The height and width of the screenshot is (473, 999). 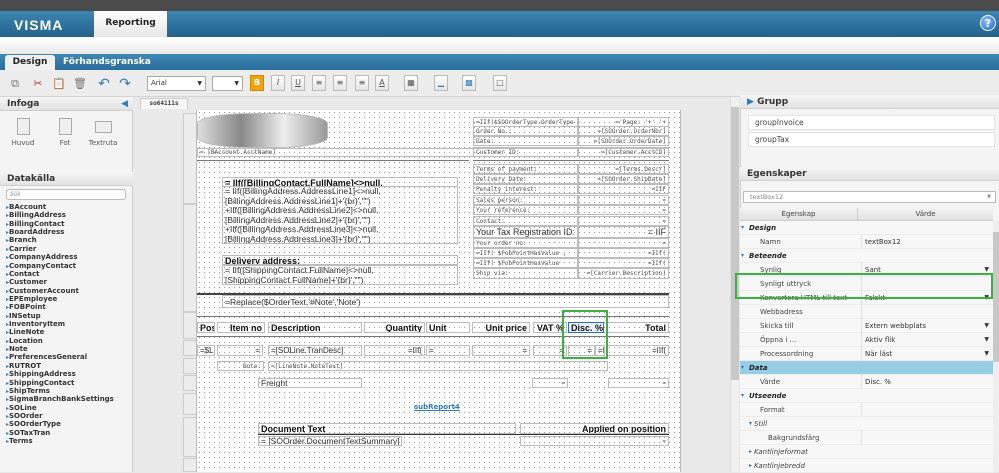 What do you see at coordinates (38, 84) in the screenshot?
I see `cut-icon: ✂` at bounding box center [38, 84].